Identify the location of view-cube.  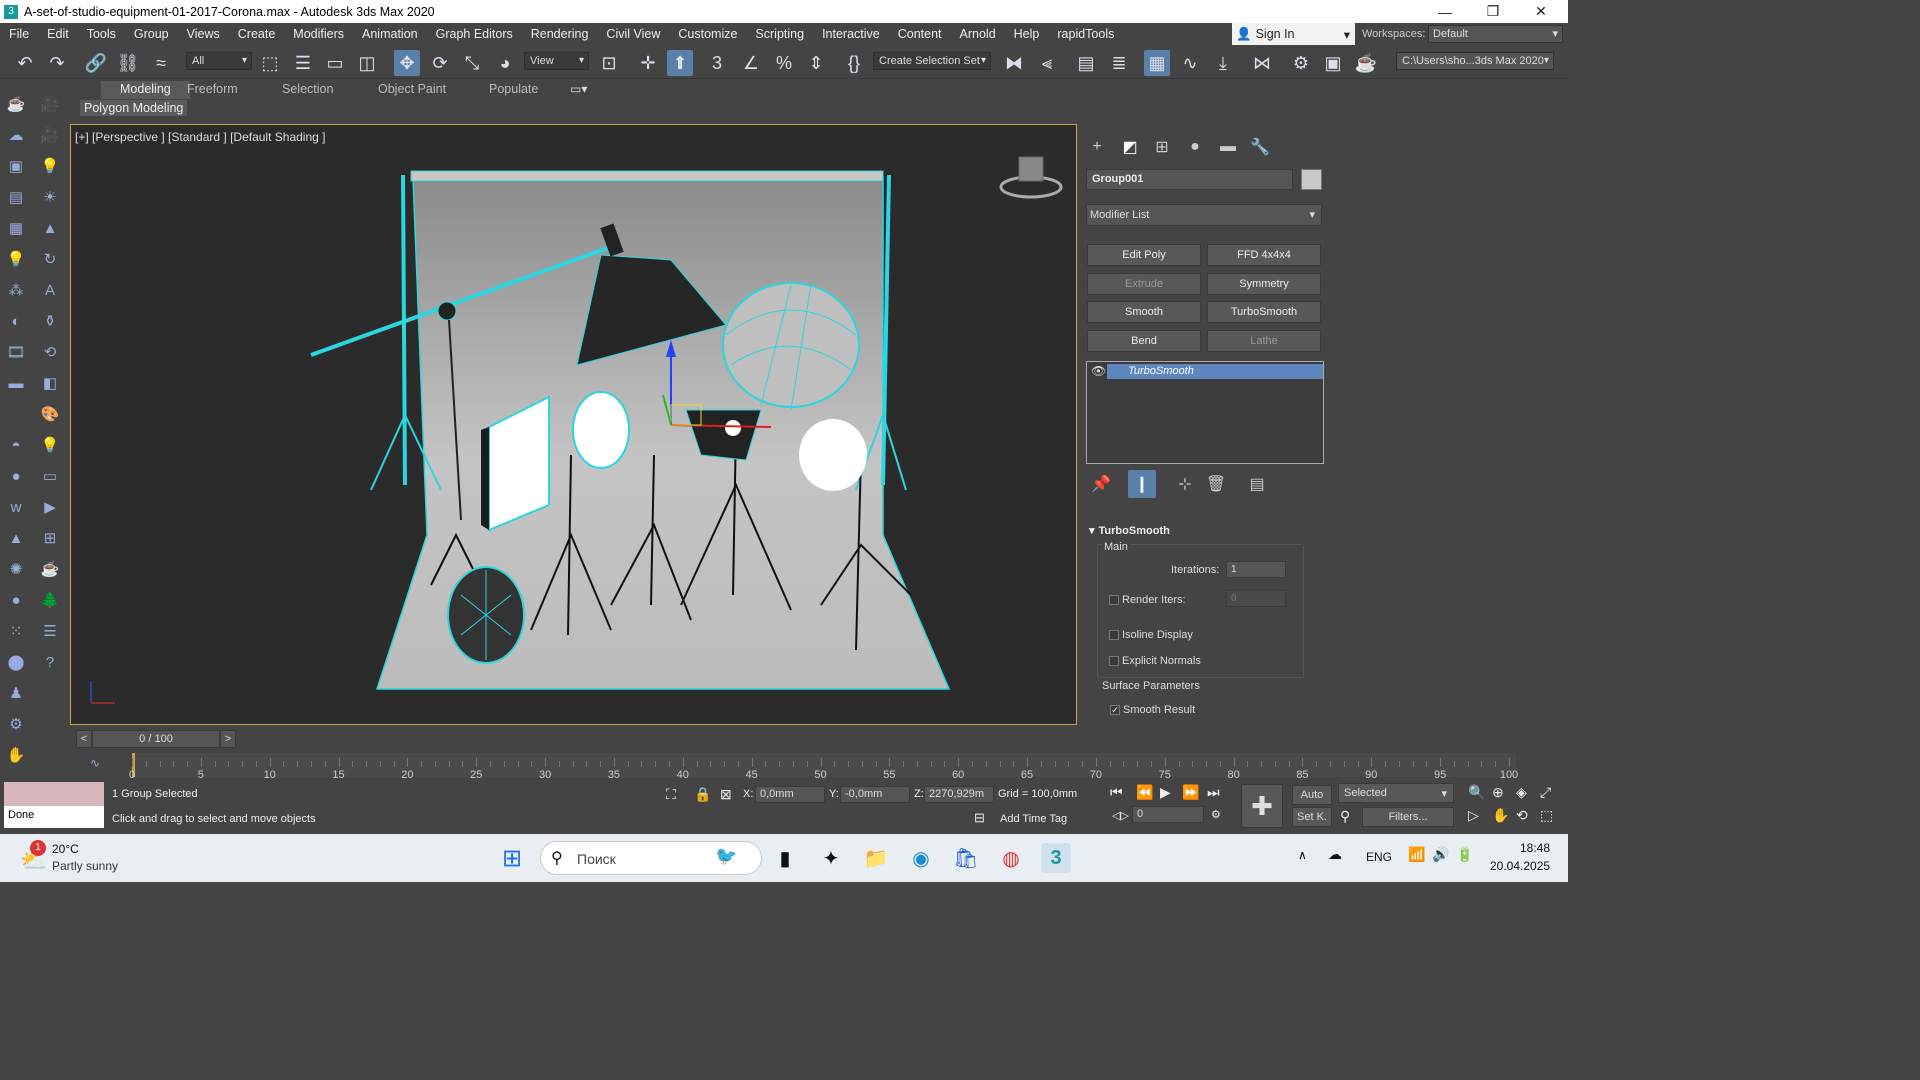
(1031, 177).